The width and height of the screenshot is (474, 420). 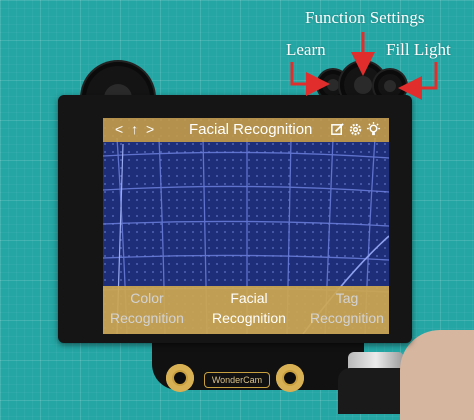 What do you see at coordinates (310, 79) in the screenshot?
I see `arrow-learn` at bounding box center [310, 79].